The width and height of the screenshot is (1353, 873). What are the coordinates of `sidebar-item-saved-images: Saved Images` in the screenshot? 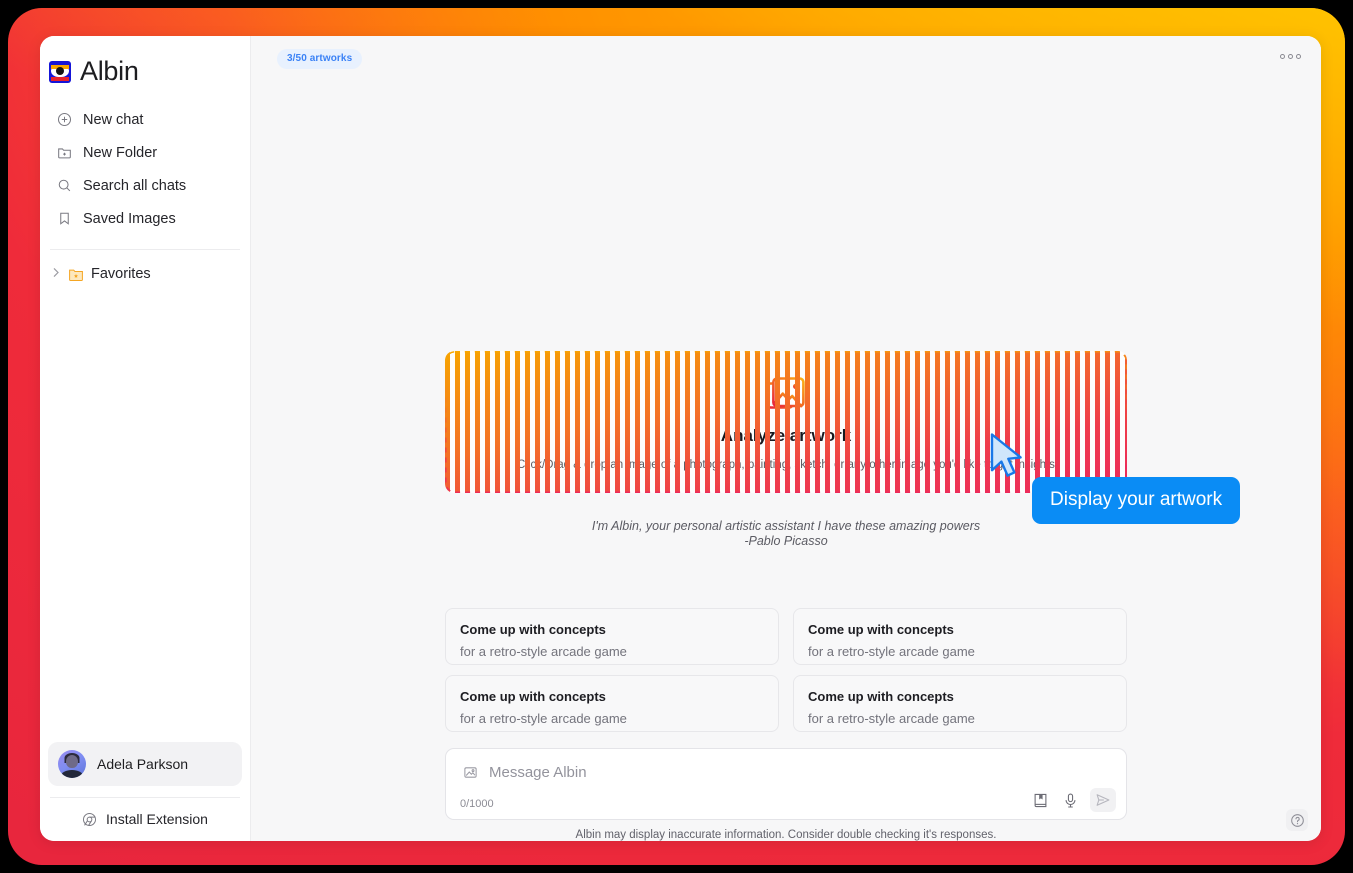 It's located at (145, 218).